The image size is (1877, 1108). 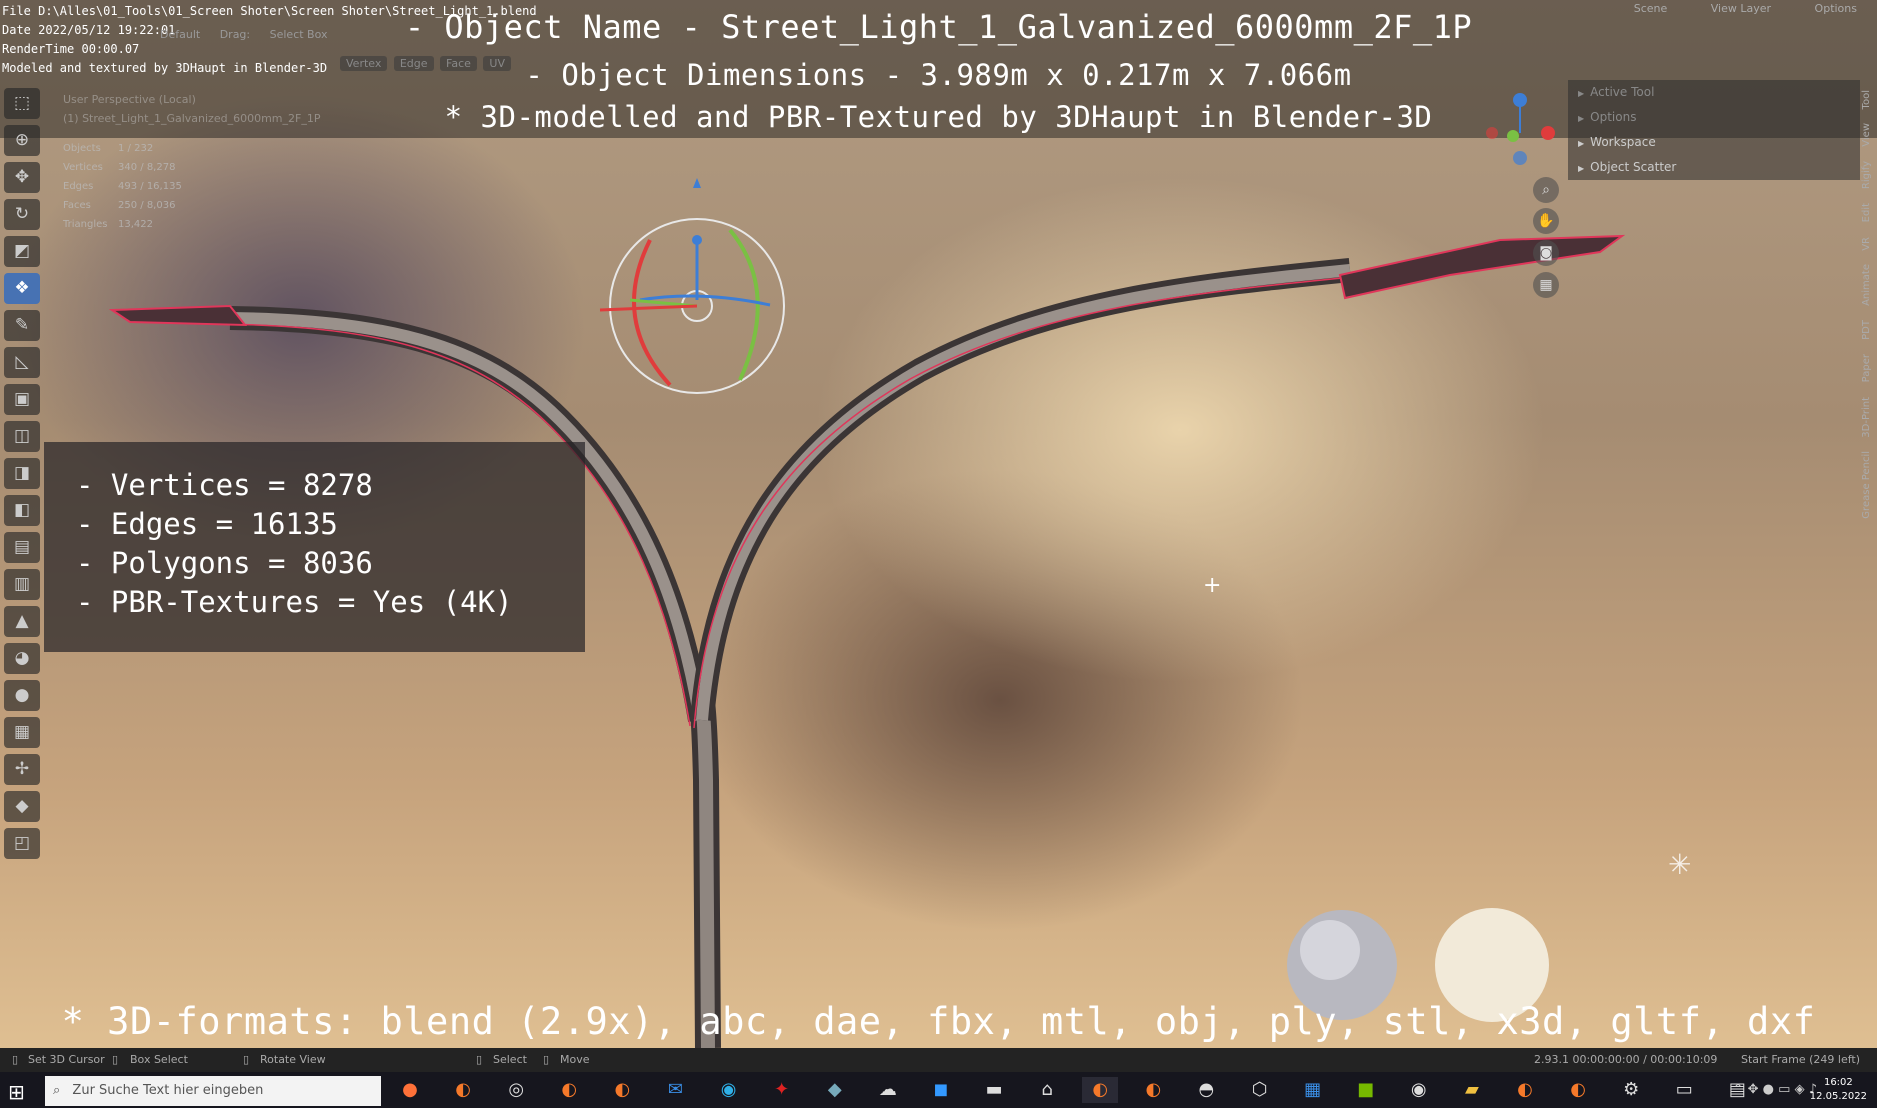 I want to click on clock-time: 16:02, so click(x=1838, y=1082).